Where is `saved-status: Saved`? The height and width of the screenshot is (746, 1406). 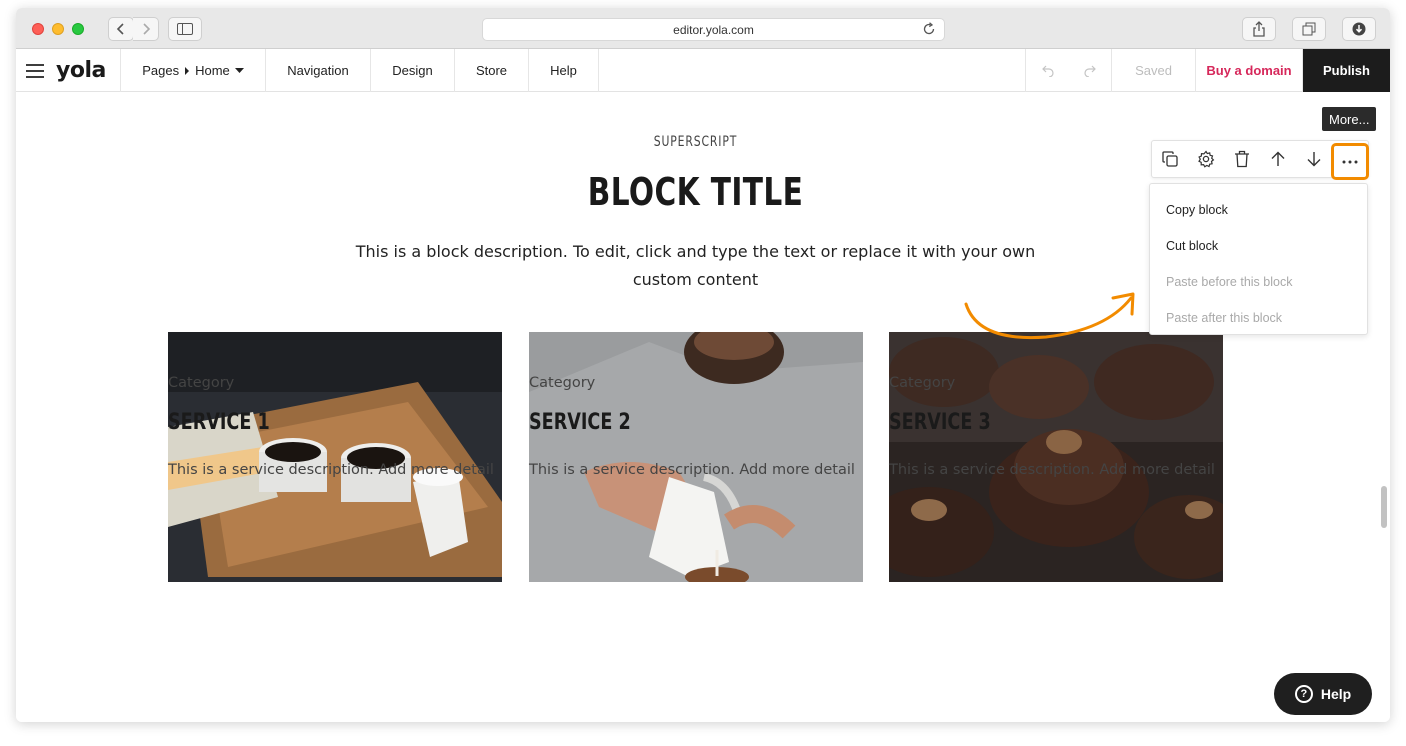 saved-status: Saved is located at coordinates (1154, 70).